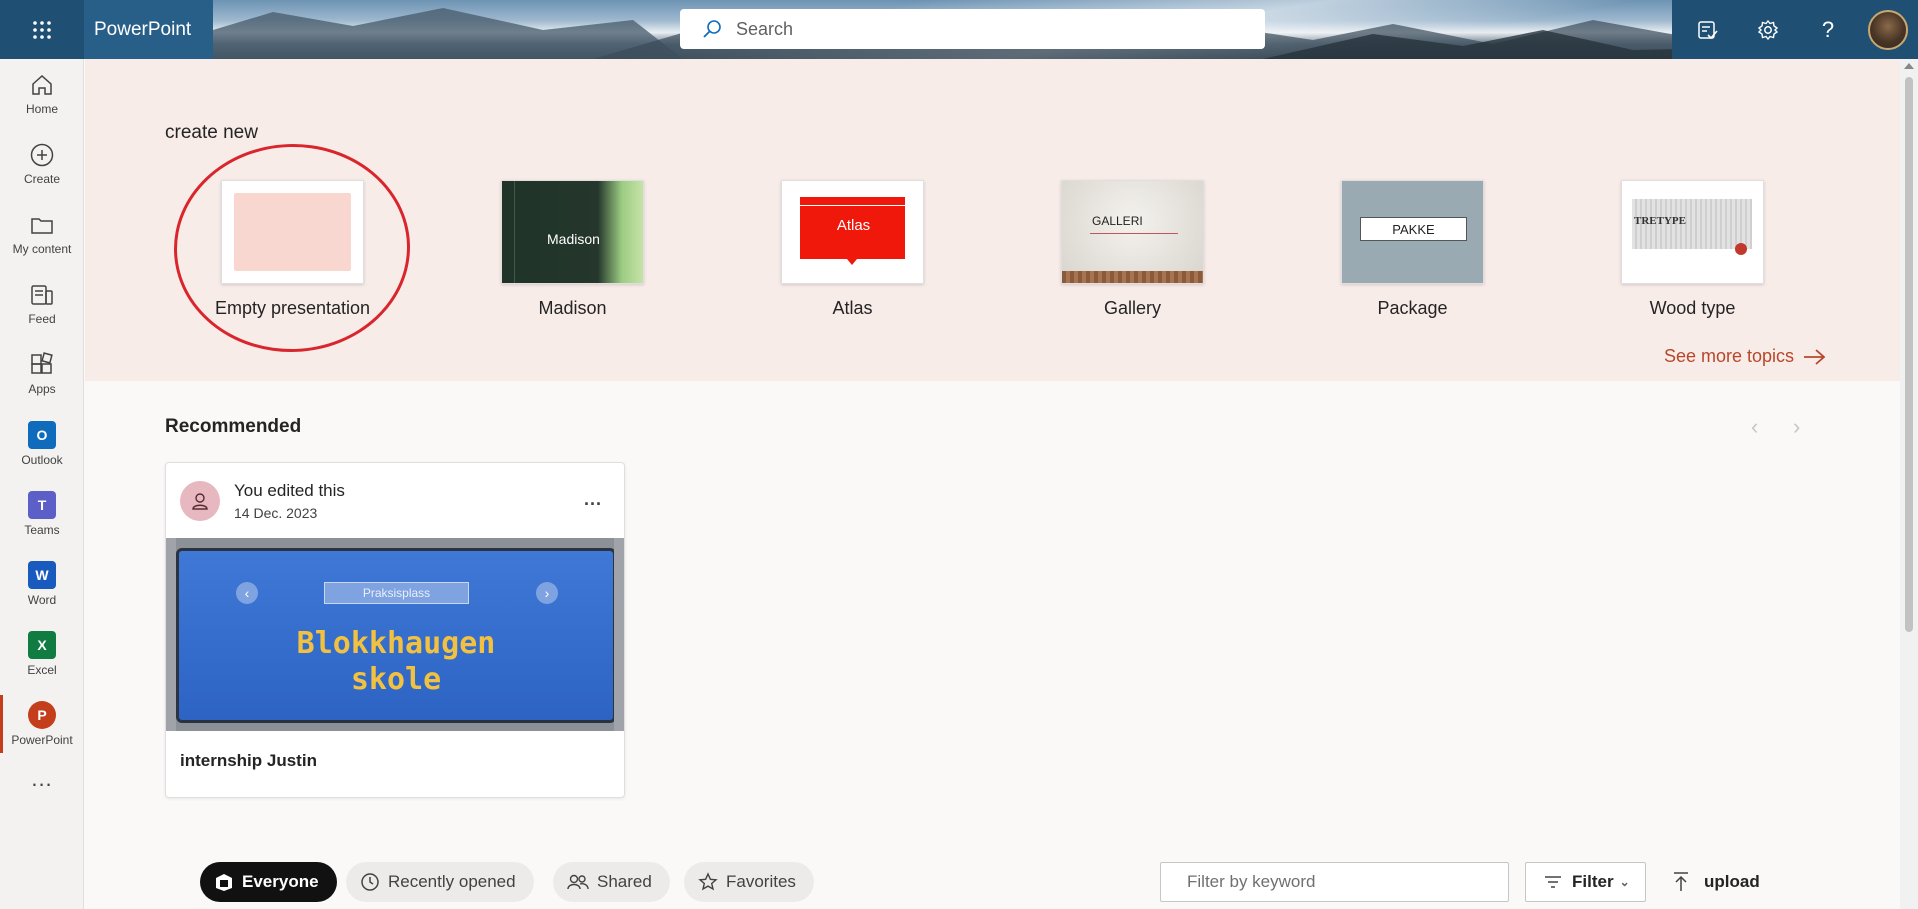 The image size is (1918, 909). I want to click on rail-item-label: PowerPoint, so click(42, 740).